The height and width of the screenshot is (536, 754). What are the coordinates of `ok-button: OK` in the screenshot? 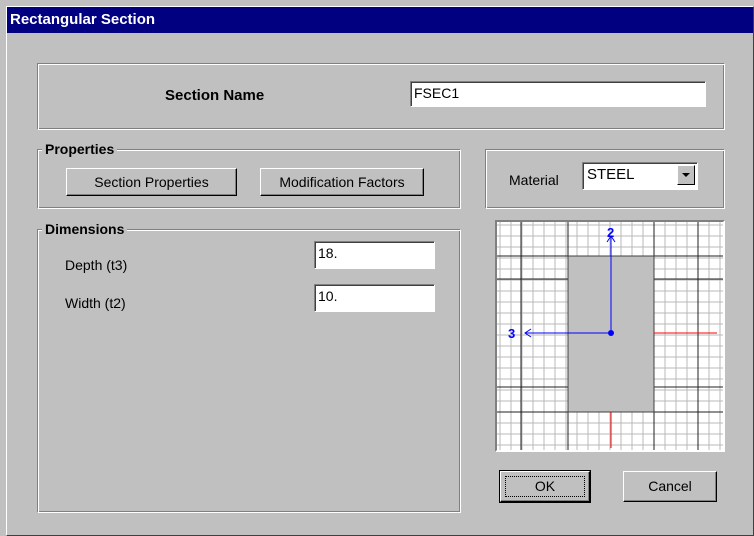 It's located at (545, 486).